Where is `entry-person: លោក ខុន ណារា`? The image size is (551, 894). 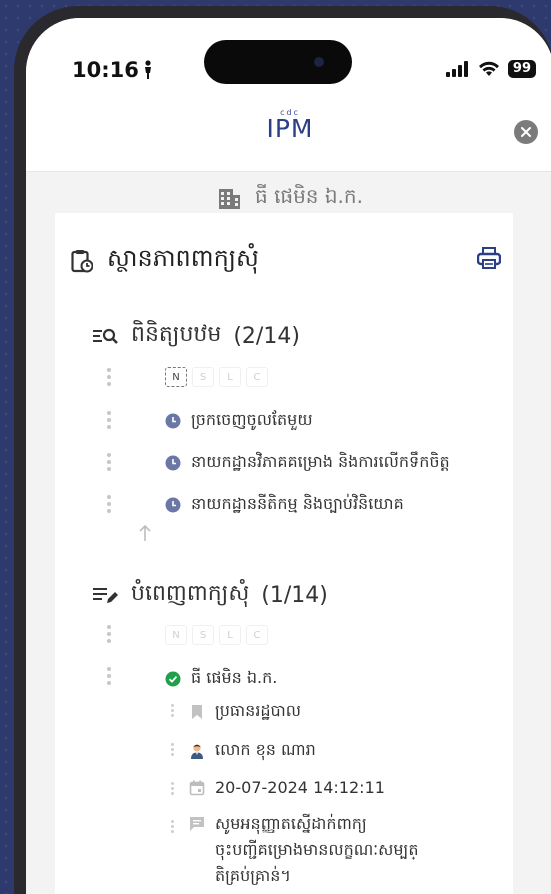
entry-person: លោក ខុន ណារា is located at coordinates (252, 751).